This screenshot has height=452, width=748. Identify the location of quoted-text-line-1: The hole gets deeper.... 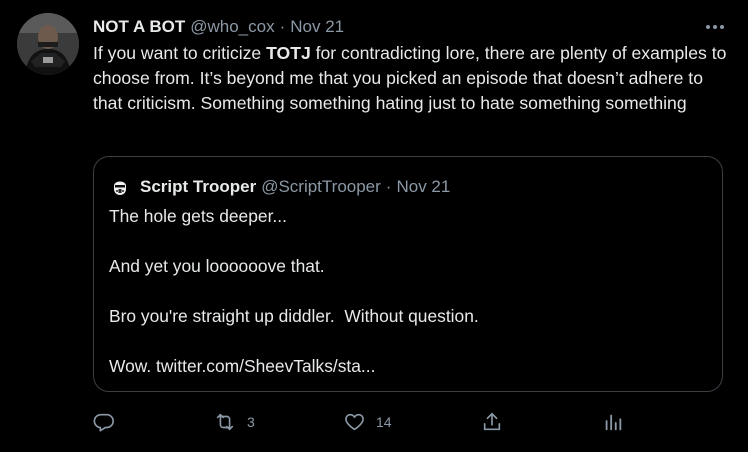
(198, 216).